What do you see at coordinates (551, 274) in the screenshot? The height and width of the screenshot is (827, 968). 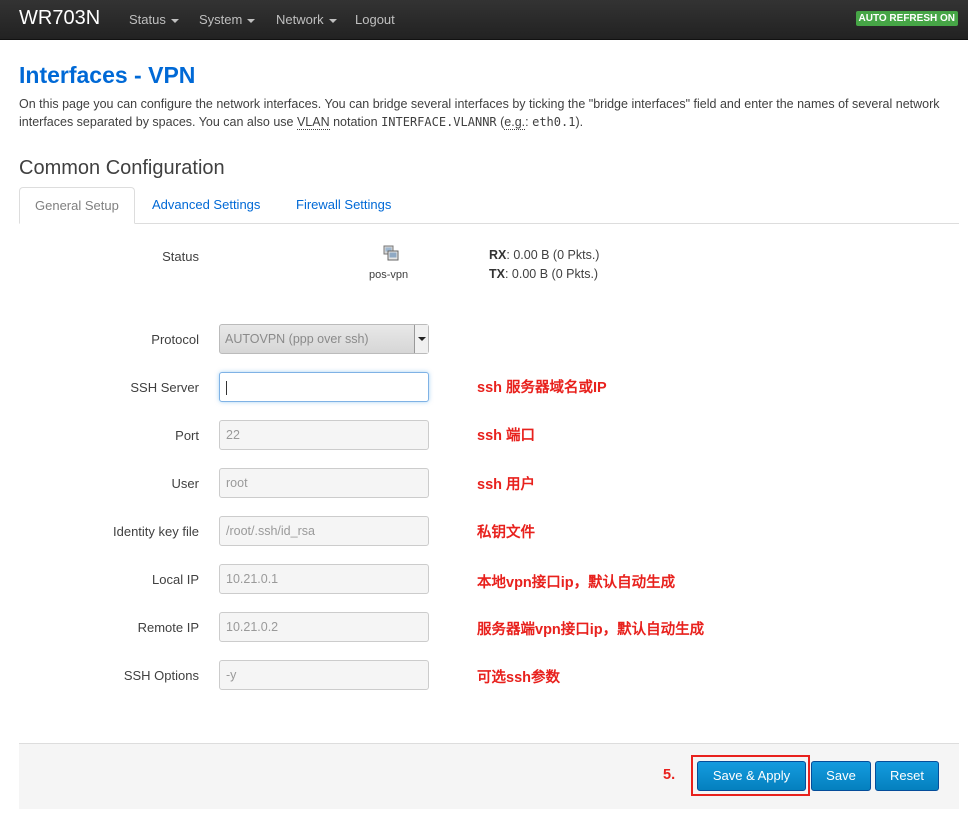 I see `tx-value: : 0.00 B (0 Pkts.)` at bounding box center [551, 274].